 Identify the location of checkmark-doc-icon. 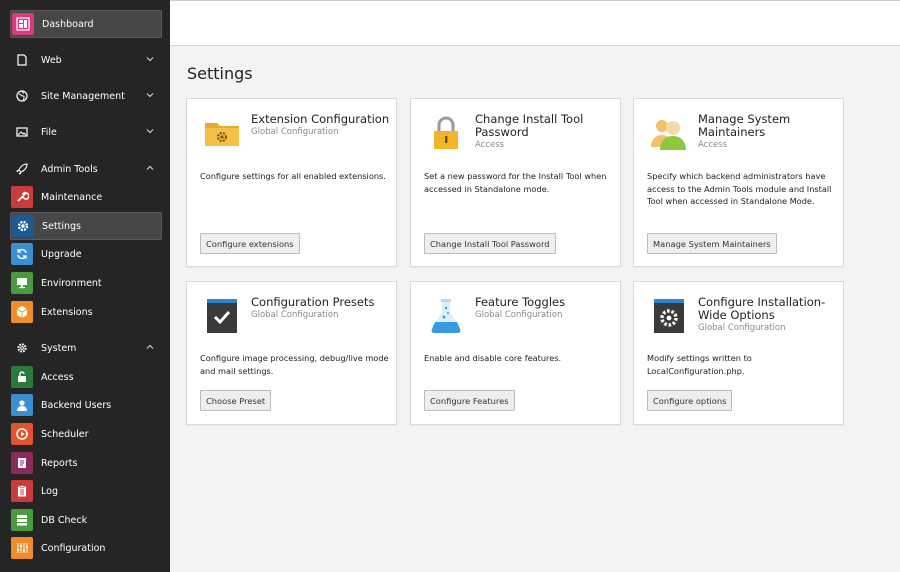
(222, 316).